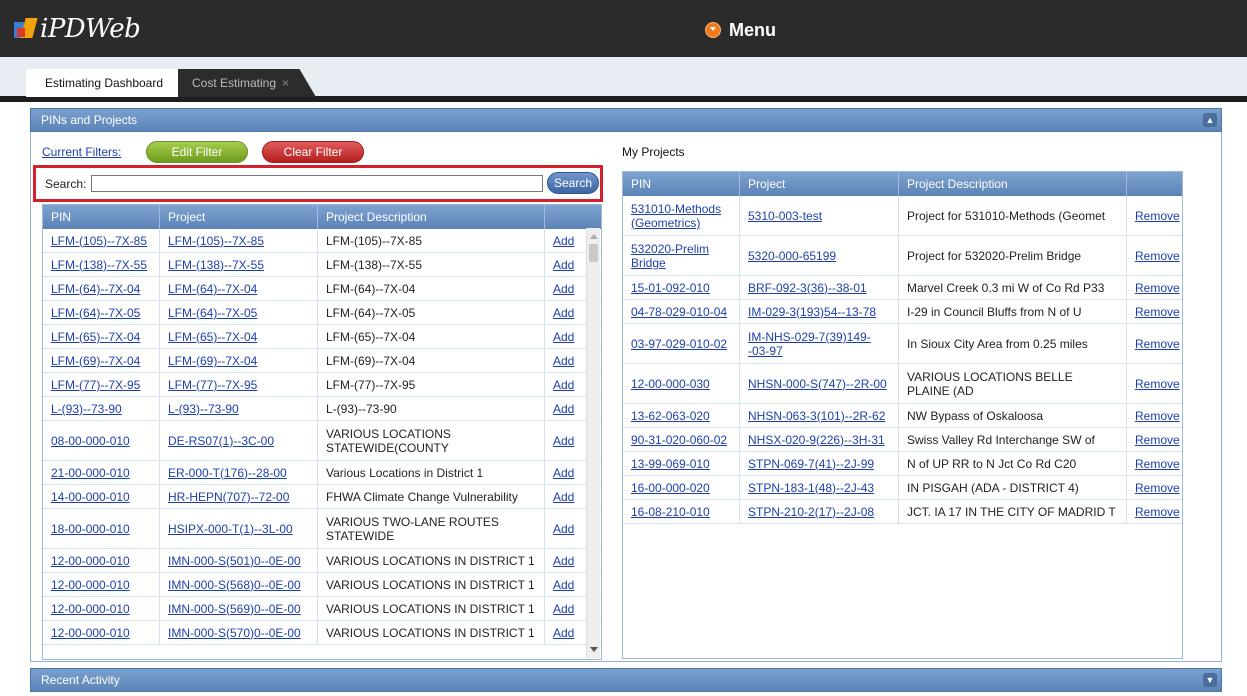  Describe the element at coordinates (812, 312) in the screenshot. I see `project-link: IM-029-3(193)54--13-78` at that location.